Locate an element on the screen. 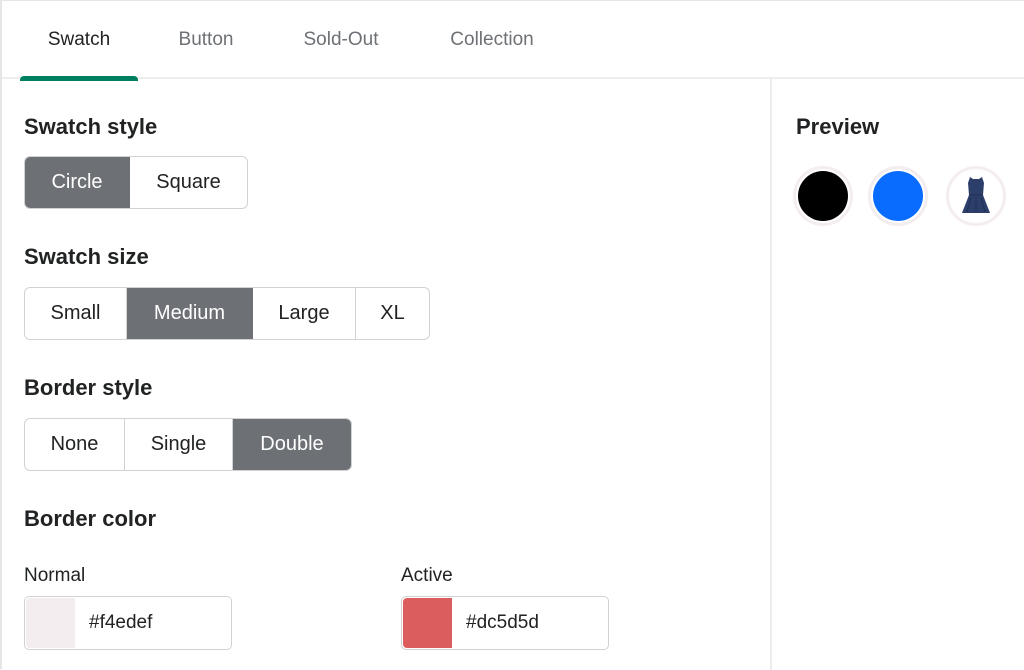 This screenshot has height=670, width=1024. preview-swatch-image is located at coordinates (976, 196).